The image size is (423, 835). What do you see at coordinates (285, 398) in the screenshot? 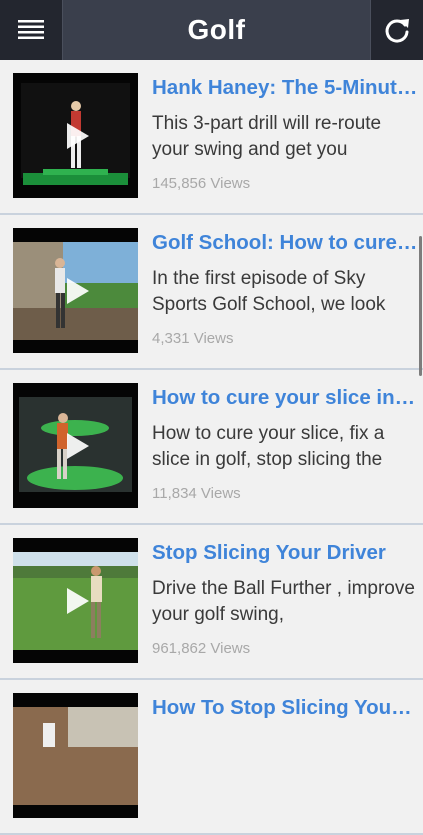
I see `video-title: How to cure your slice in golf` at bounding box center [285, 398].